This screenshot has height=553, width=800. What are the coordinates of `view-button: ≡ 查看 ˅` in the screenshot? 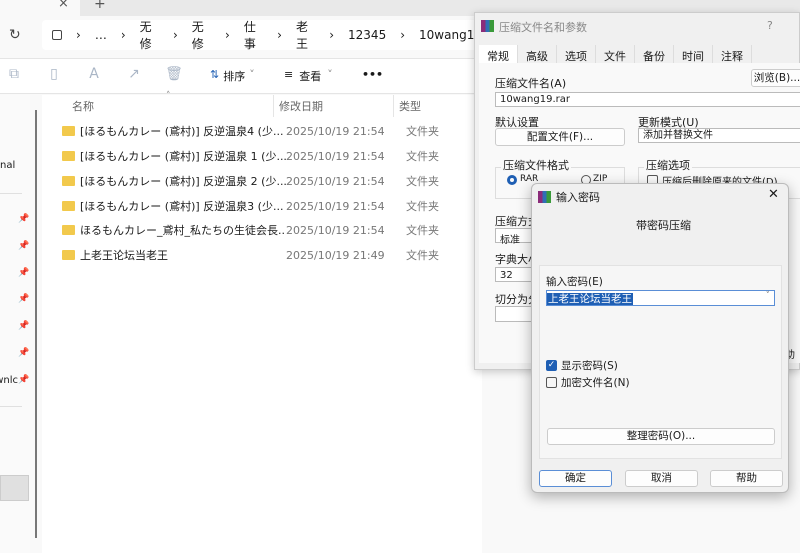 It's located at (308, 76).